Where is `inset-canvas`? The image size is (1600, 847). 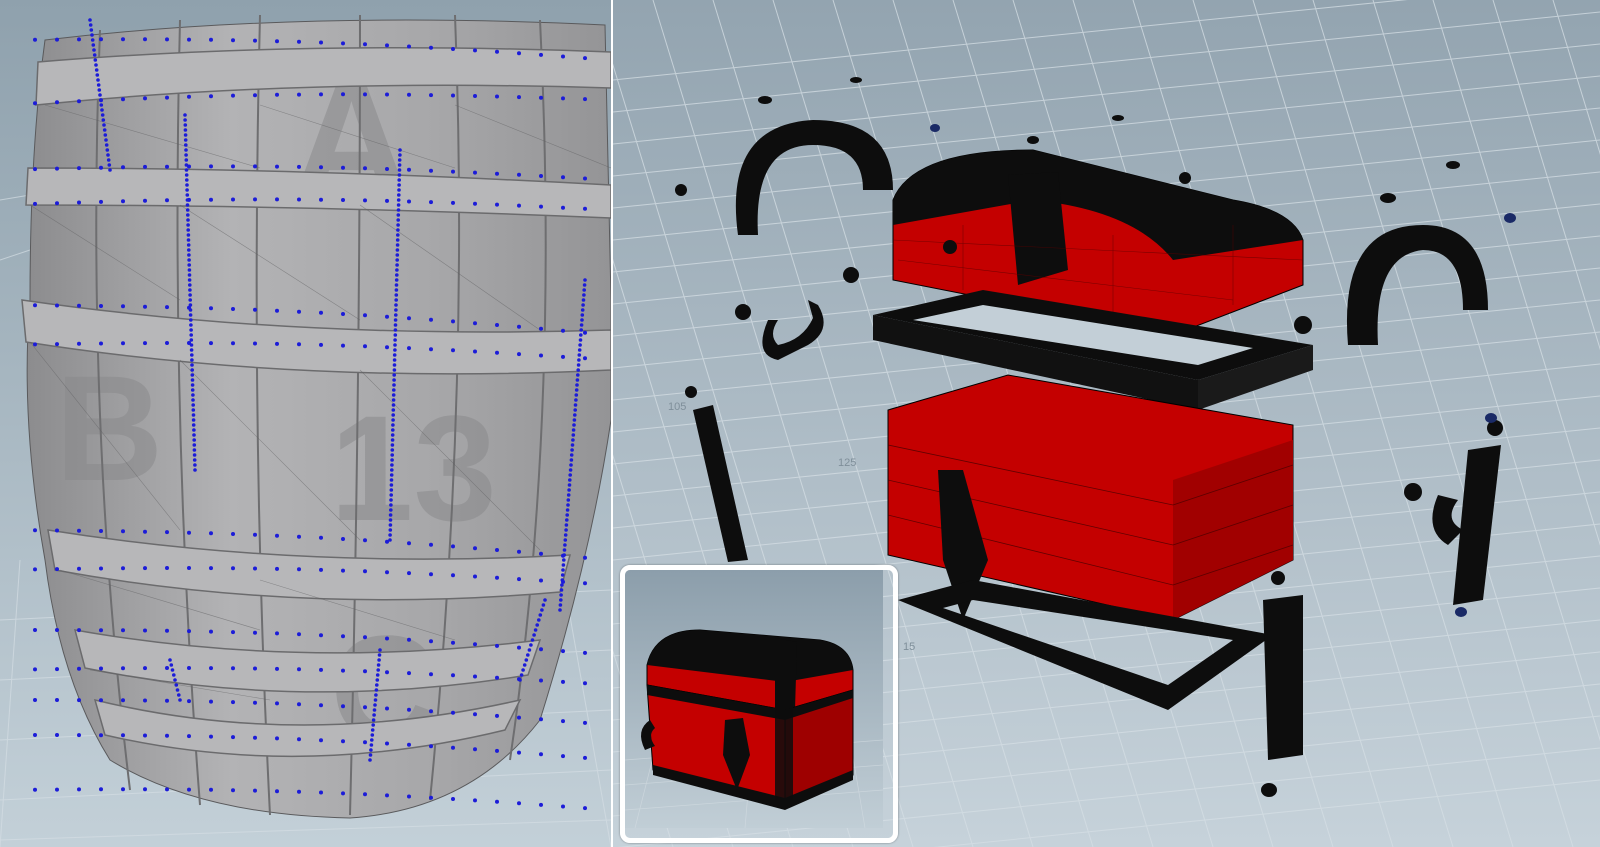 inset-canvas is located at coordinates (754, 699).